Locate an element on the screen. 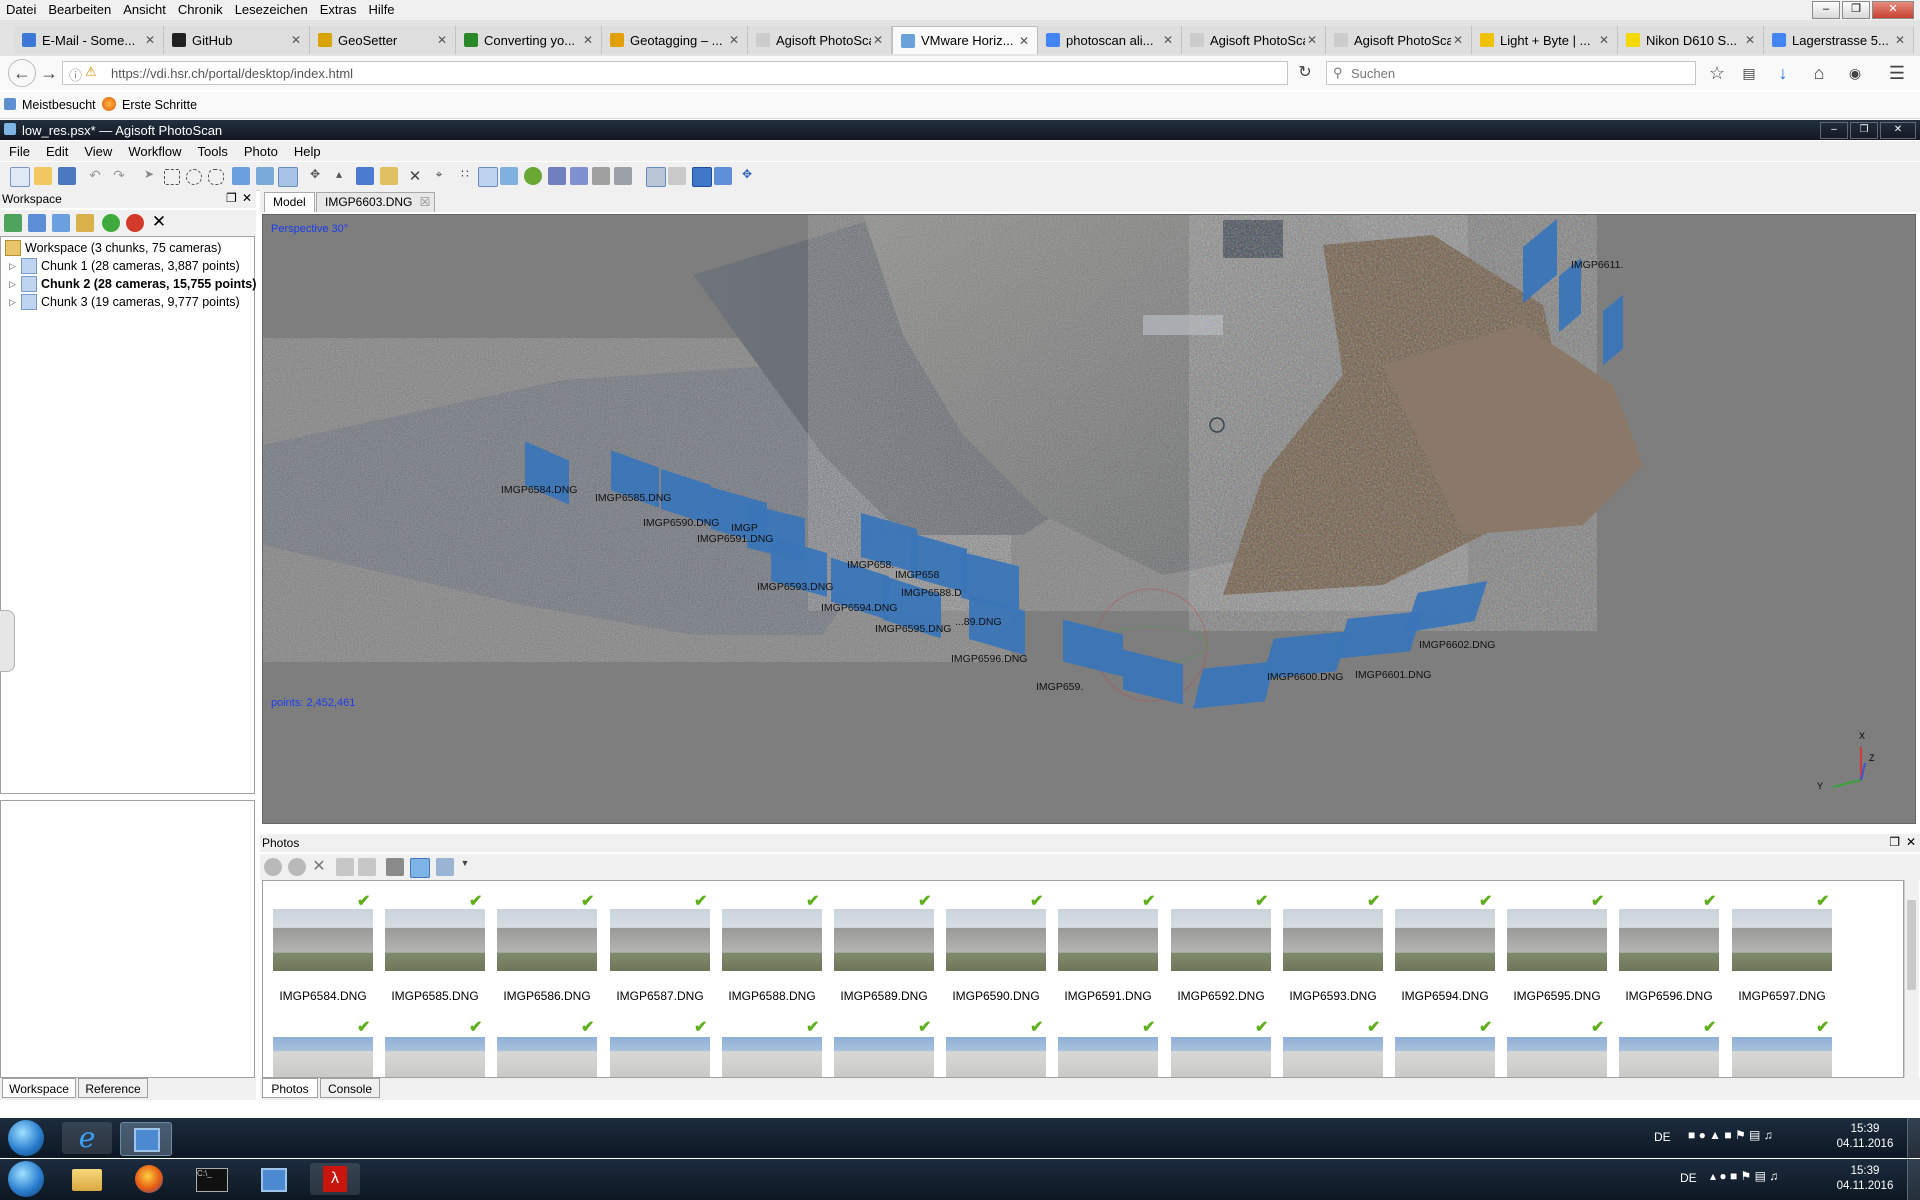 This screenshot has height=1200, width=1920. firefox-taskbar-icon is located at coordinates (149, 1179).